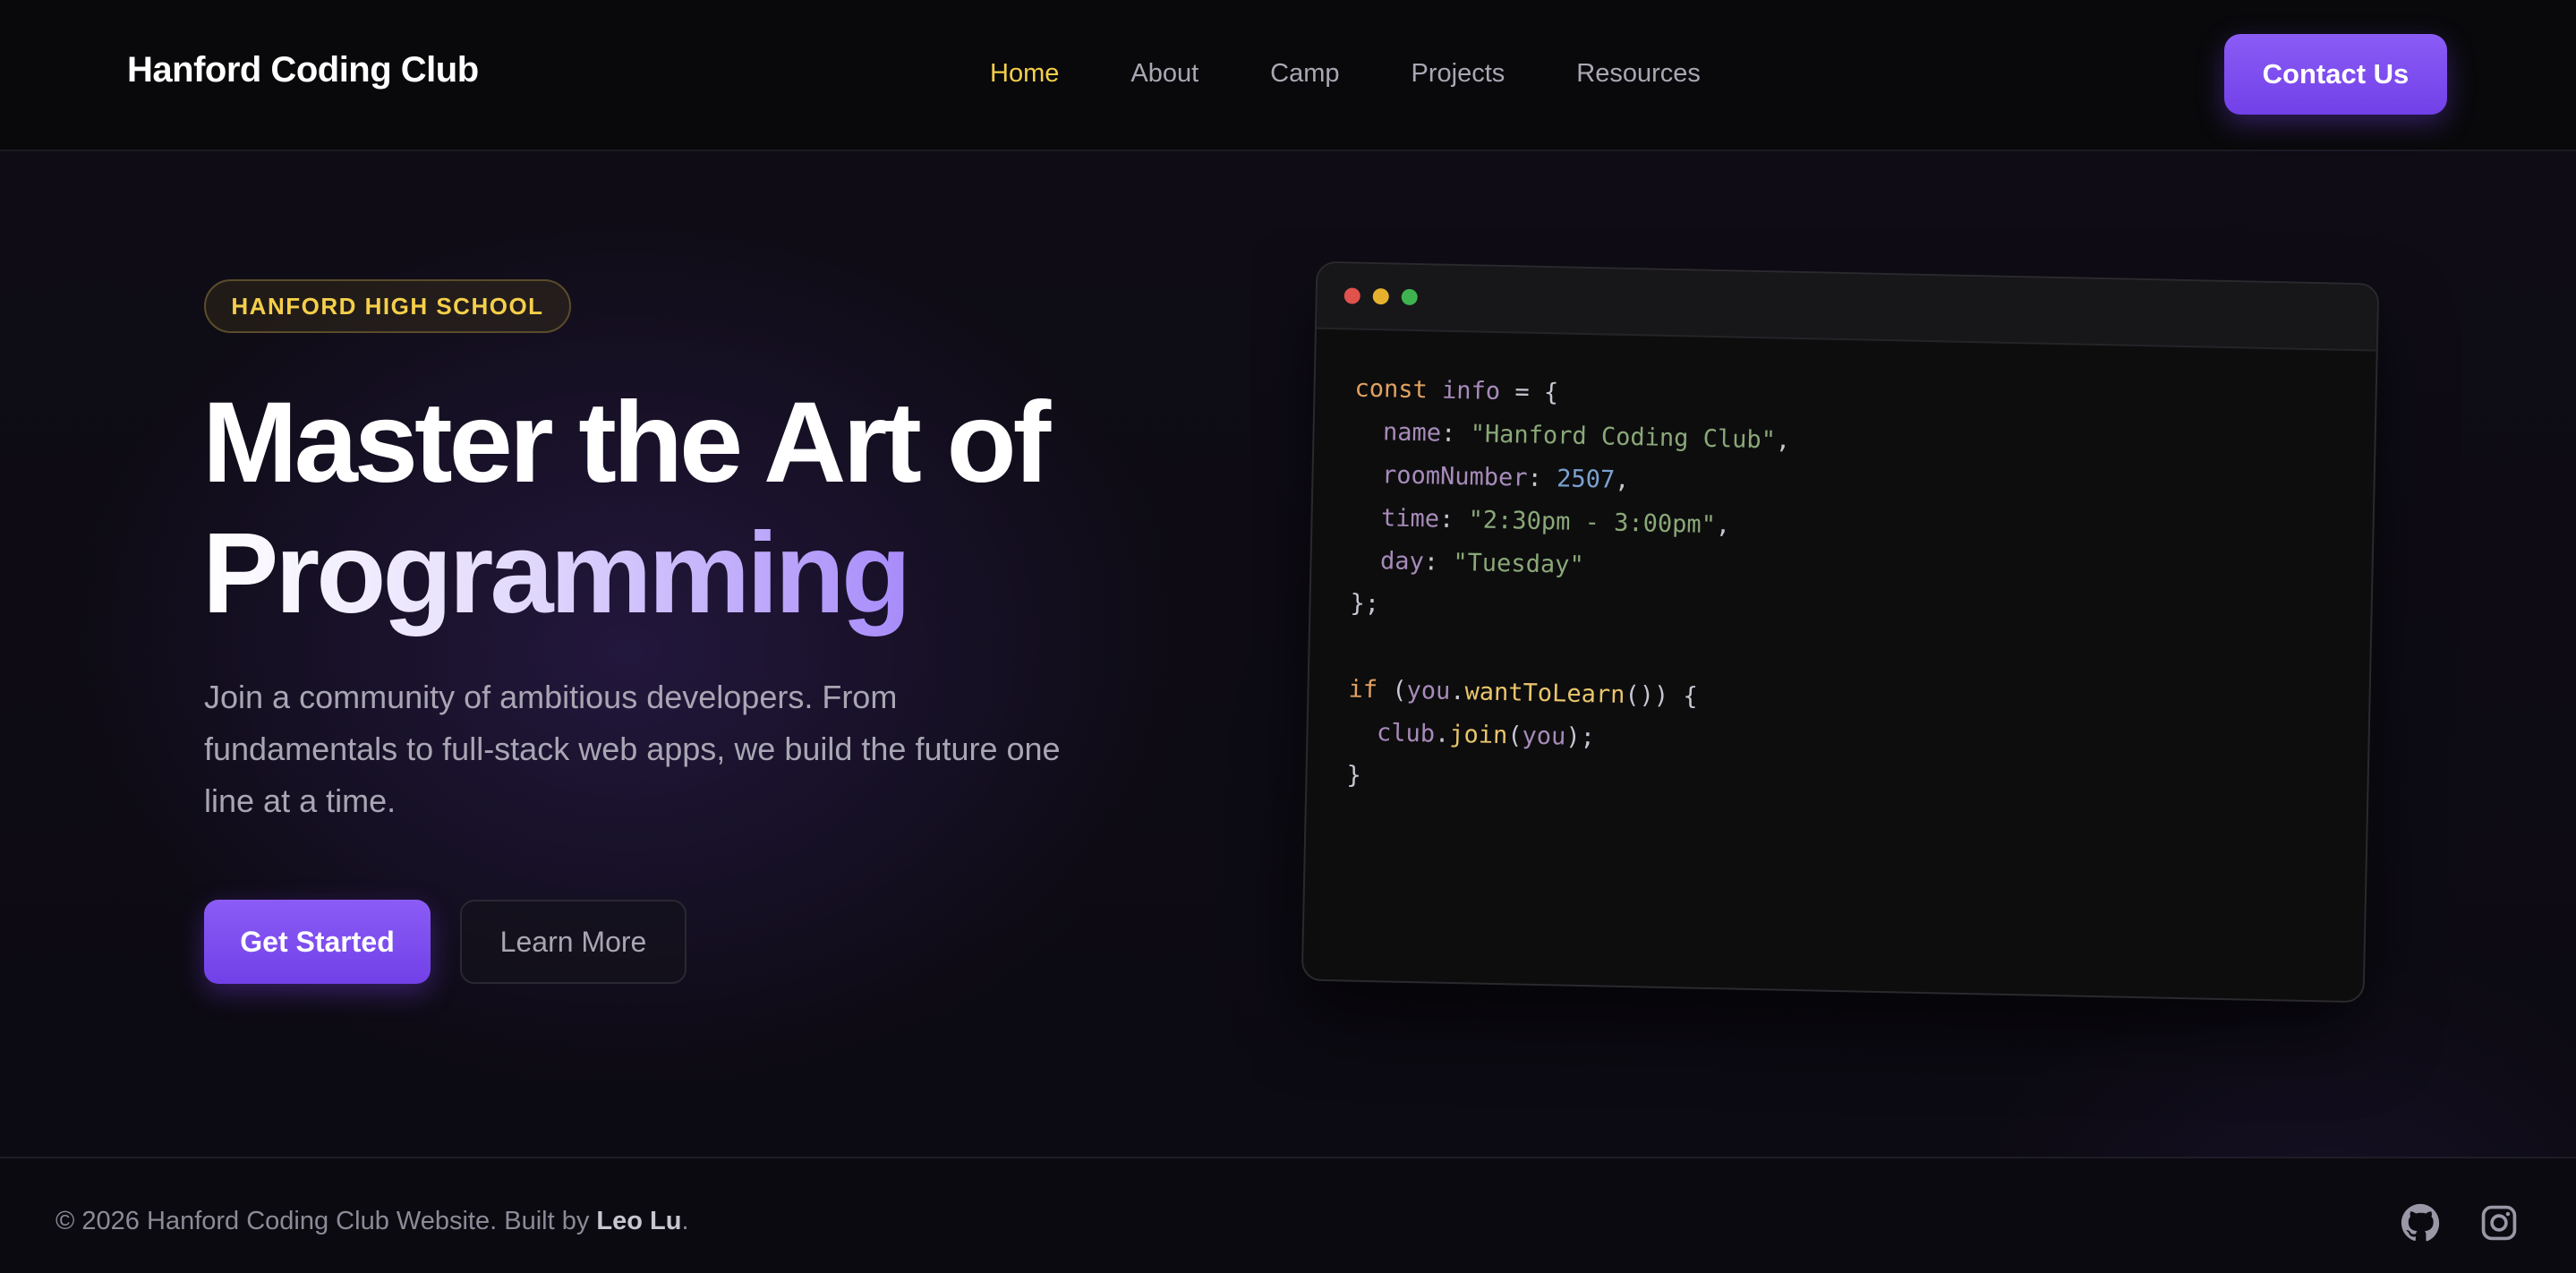 The image size is (2576, 1273). Describe the element at coordinates (1638, 74) in the screenshot. I see `nav-link-resources: Resources` at that location.